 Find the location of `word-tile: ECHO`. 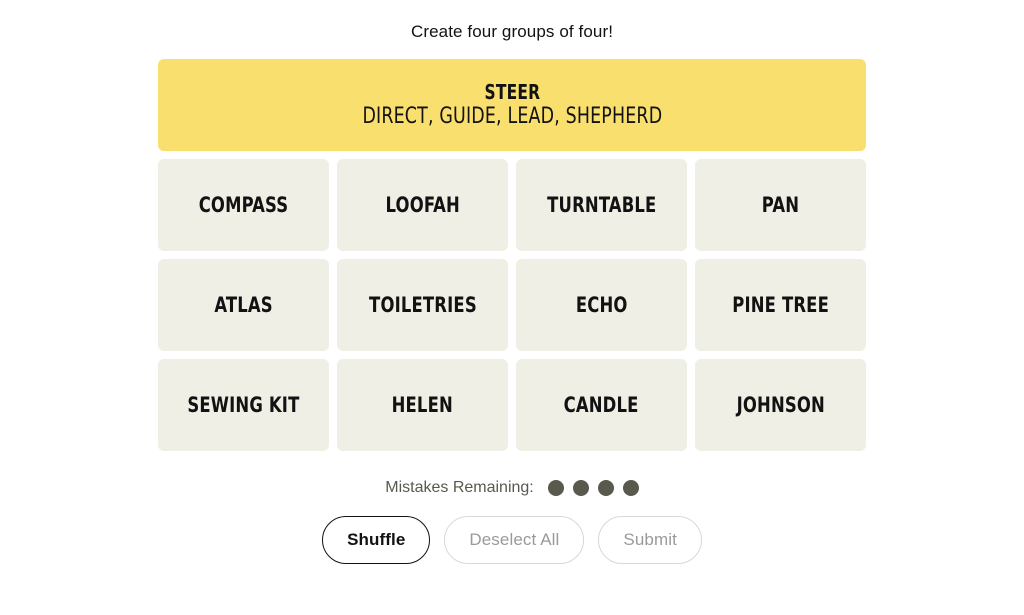

word-tile: ECHO is located at coordinates (601, 305).